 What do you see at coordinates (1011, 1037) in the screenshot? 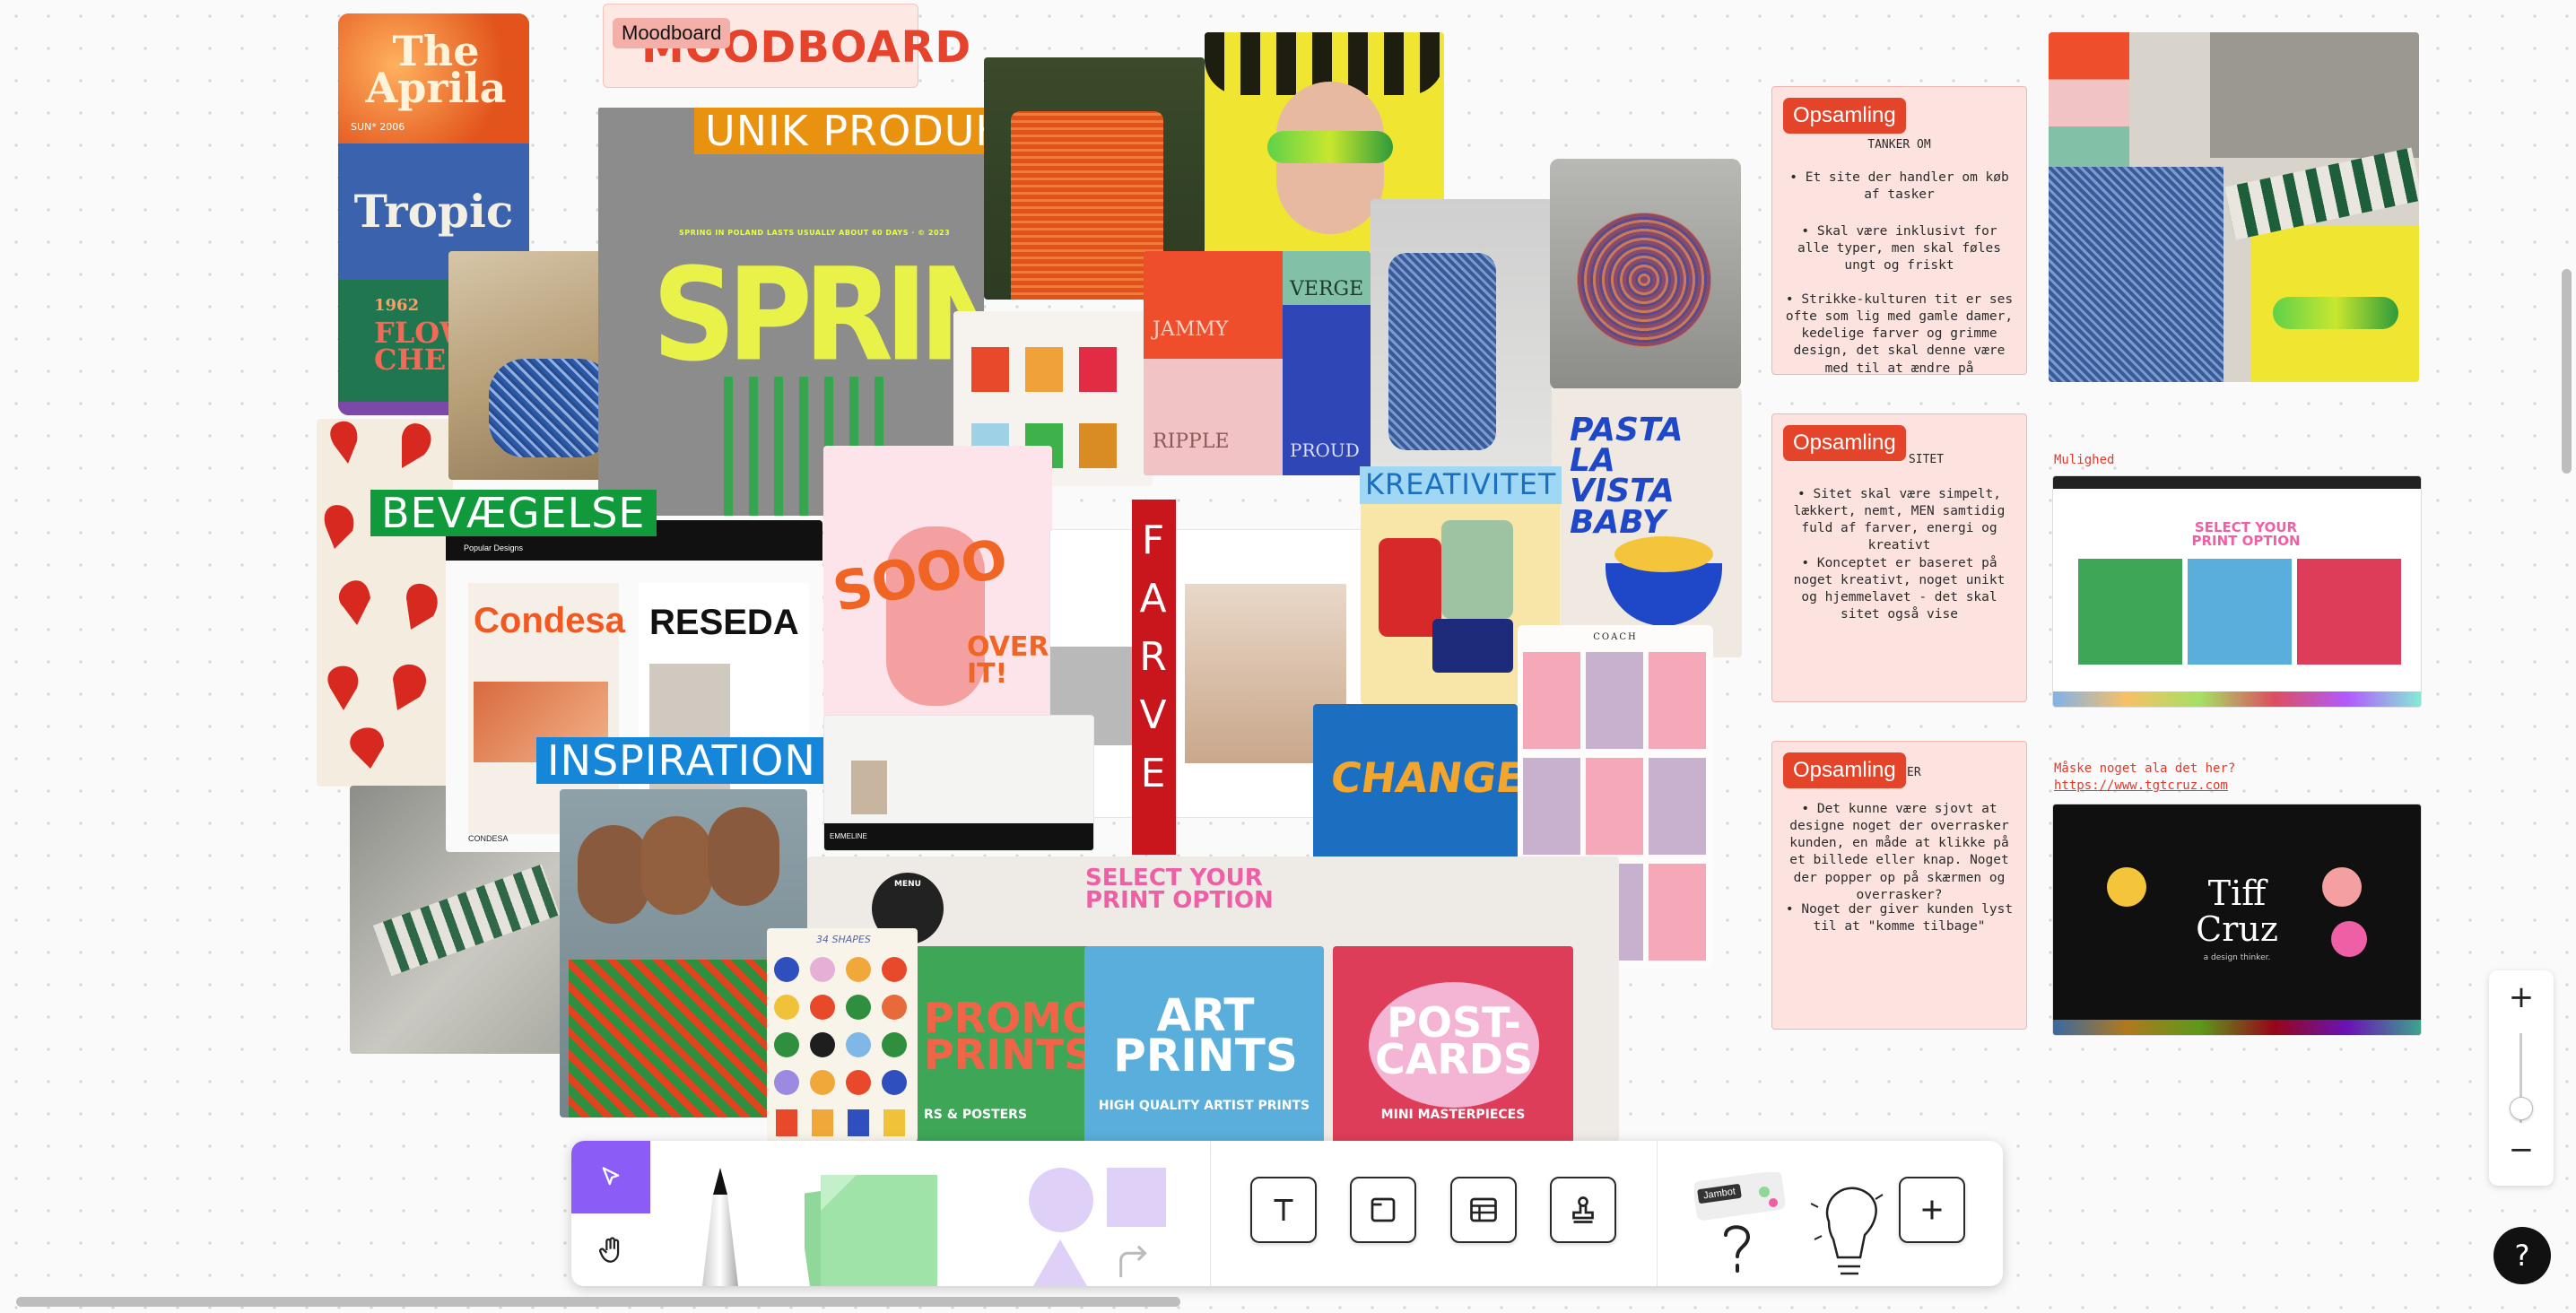
I see `promo-text: PROMO PRINTS` at bounding box center [1011, 1037].